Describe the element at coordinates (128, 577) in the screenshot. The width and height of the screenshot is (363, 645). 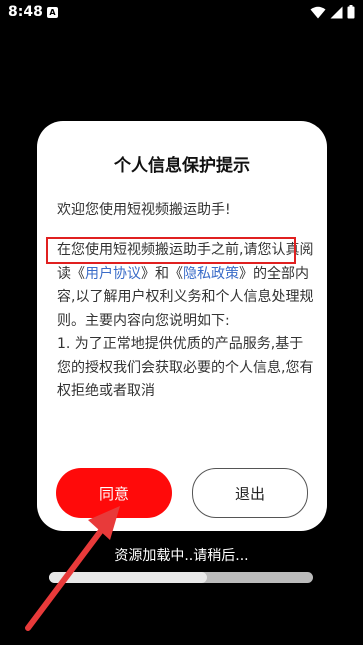
I see `progress-fill` at that location.